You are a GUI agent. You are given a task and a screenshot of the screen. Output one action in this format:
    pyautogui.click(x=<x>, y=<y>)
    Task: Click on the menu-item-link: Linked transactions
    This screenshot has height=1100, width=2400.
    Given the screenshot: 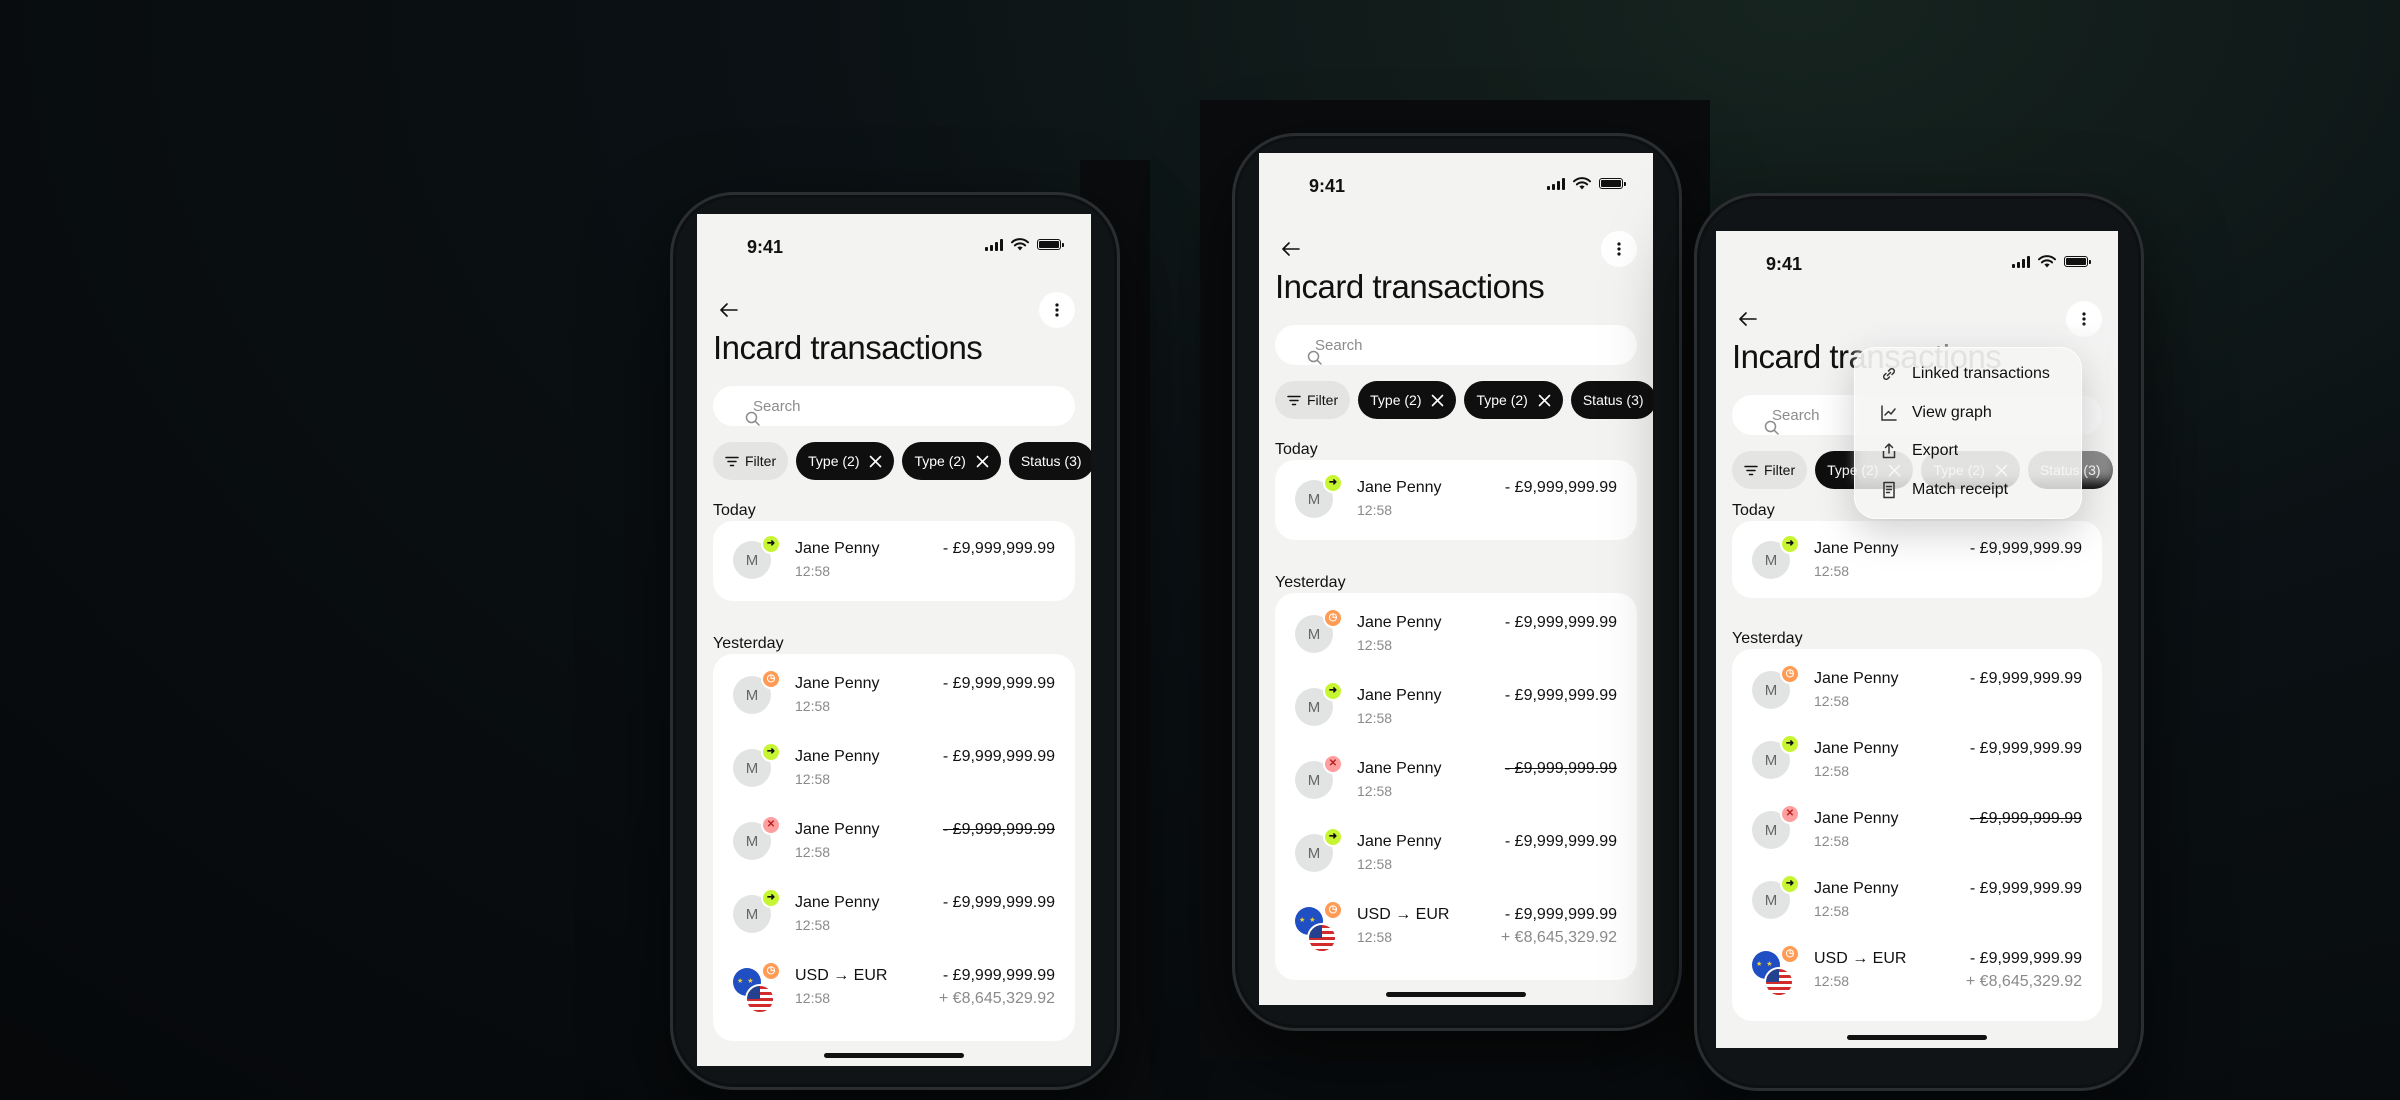 What is the action you would take?
    pyautogui.click(x=1965, y=374)
    